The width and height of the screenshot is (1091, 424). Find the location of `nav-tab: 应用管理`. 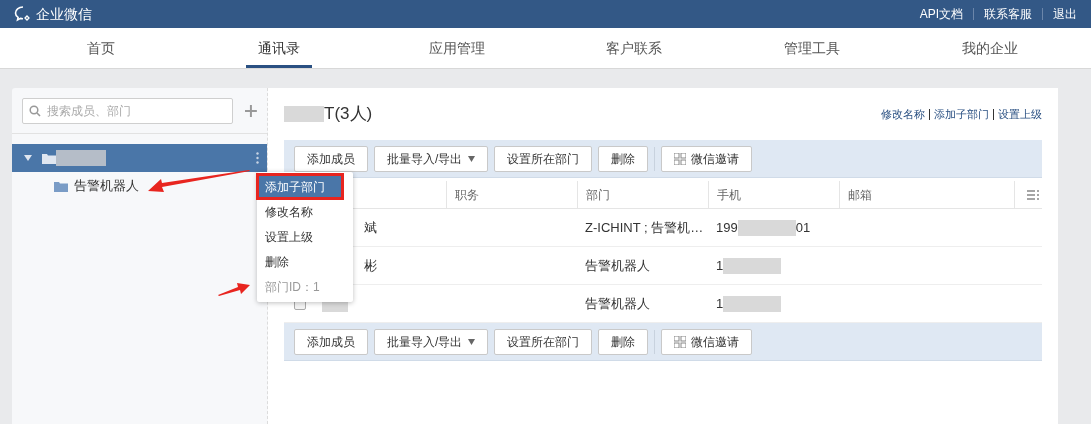

nav-tab: 应用管理 is located at coordinates (456, 48).